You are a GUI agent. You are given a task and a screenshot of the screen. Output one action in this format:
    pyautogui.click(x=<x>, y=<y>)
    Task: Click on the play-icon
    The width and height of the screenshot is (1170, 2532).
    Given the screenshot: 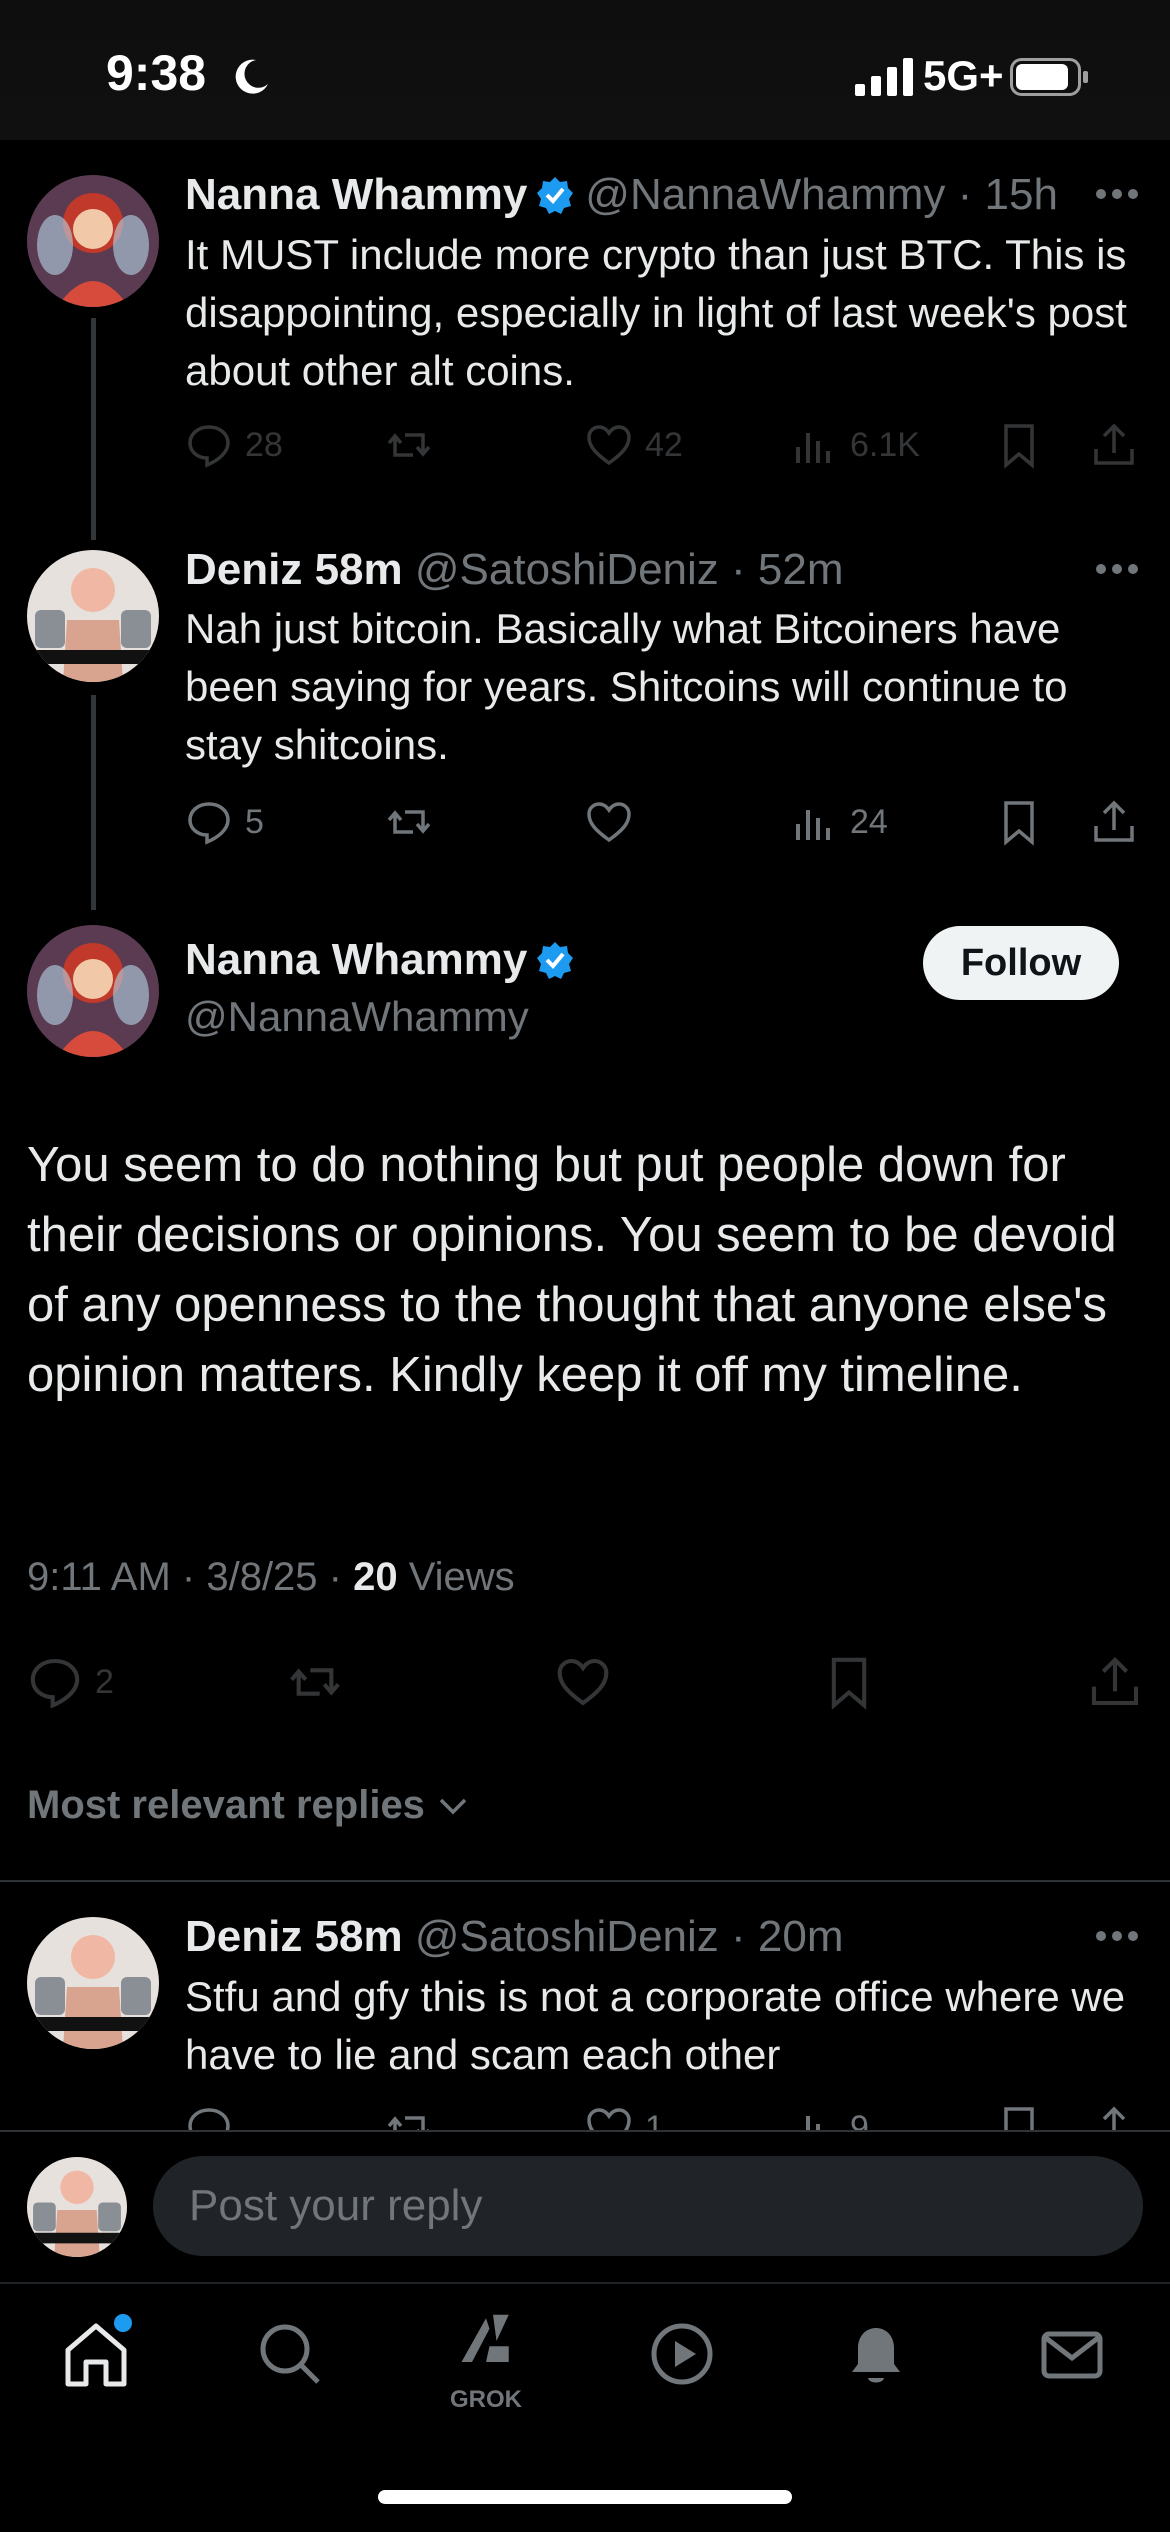 What is the action you would take?
    pyautogui.click(x=682, y=2354)
    